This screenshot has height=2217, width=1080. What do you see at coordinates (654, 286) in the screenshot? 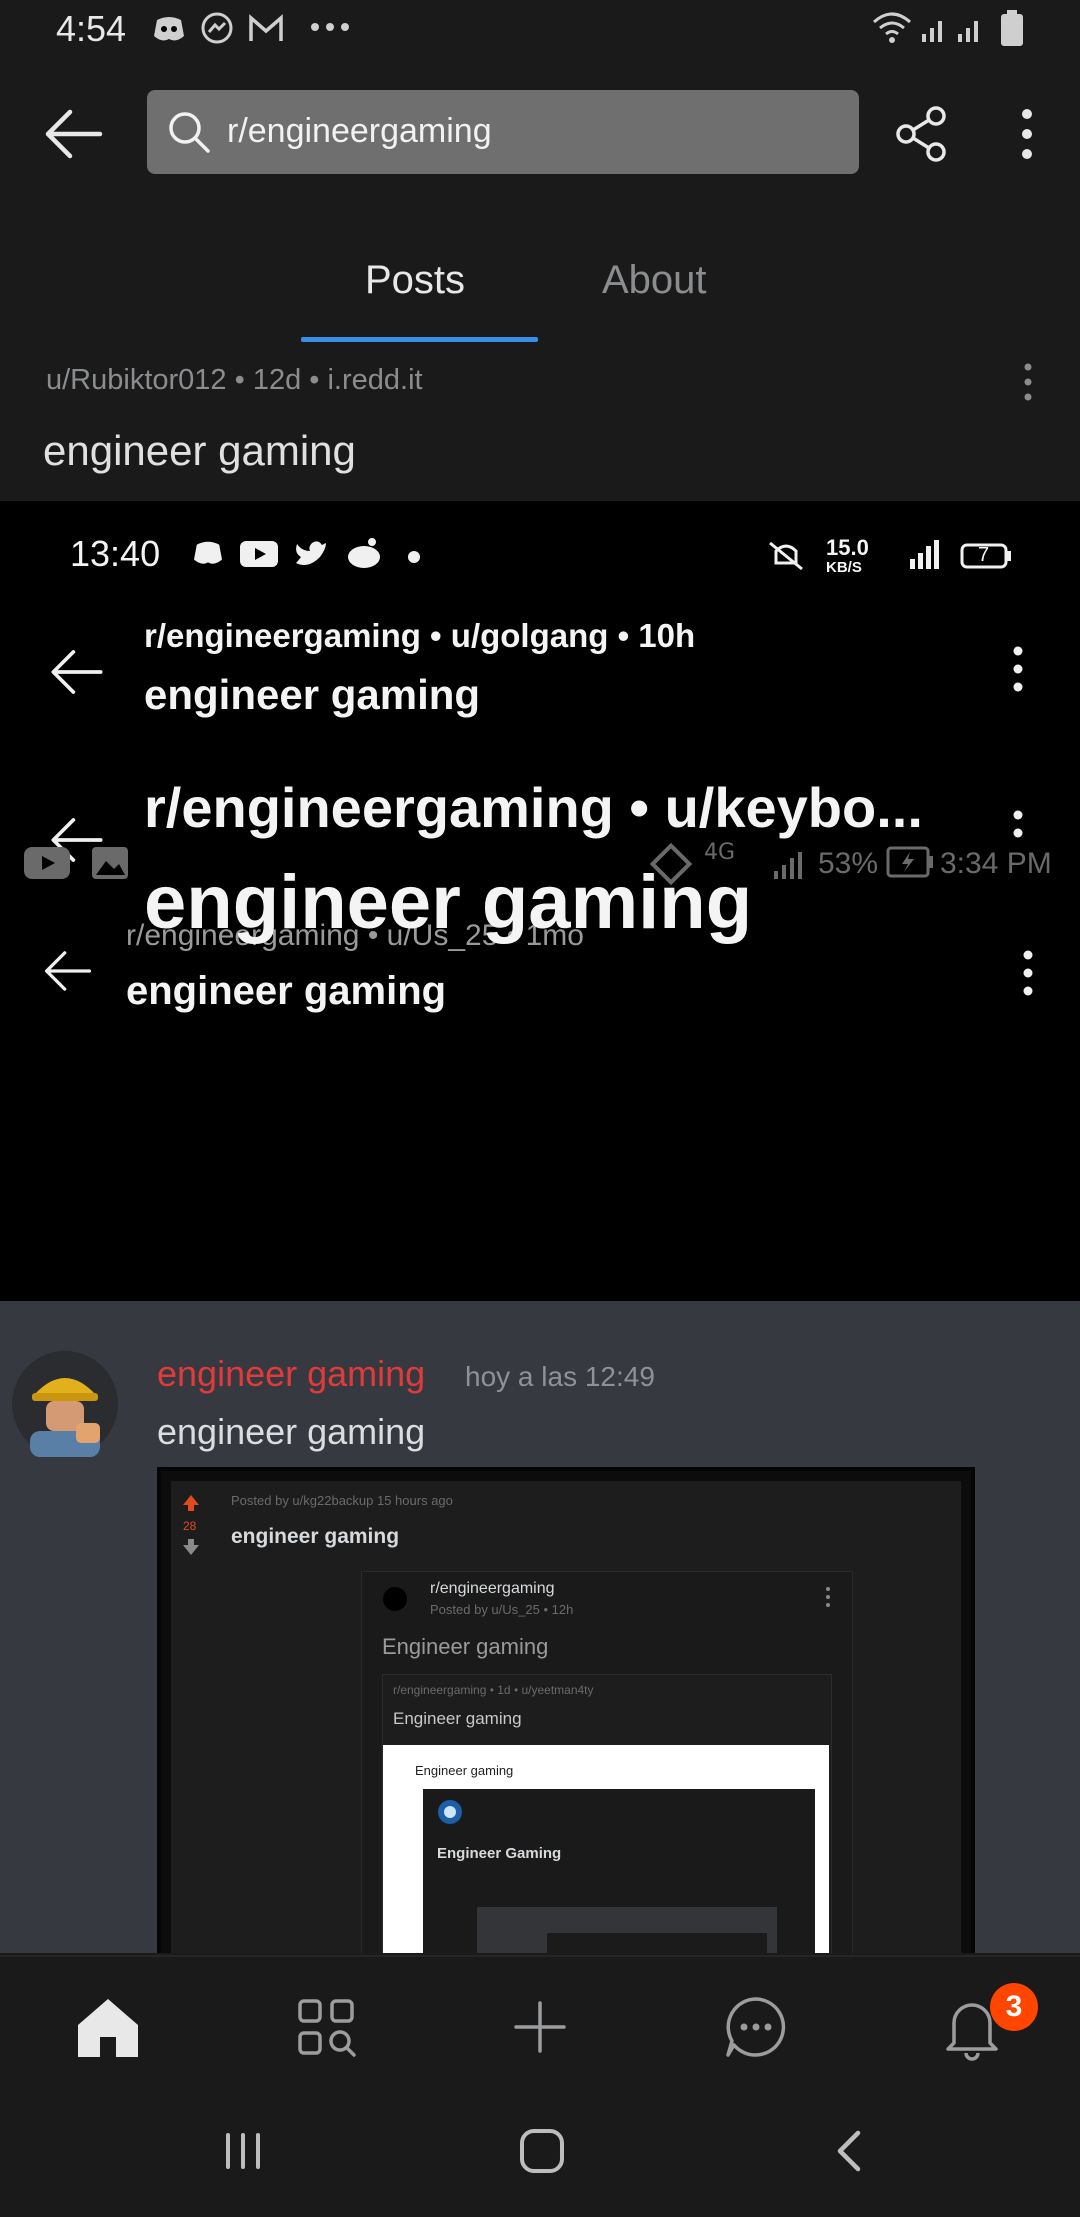
I see `tab-about: About` at bounding box center [654, 286].